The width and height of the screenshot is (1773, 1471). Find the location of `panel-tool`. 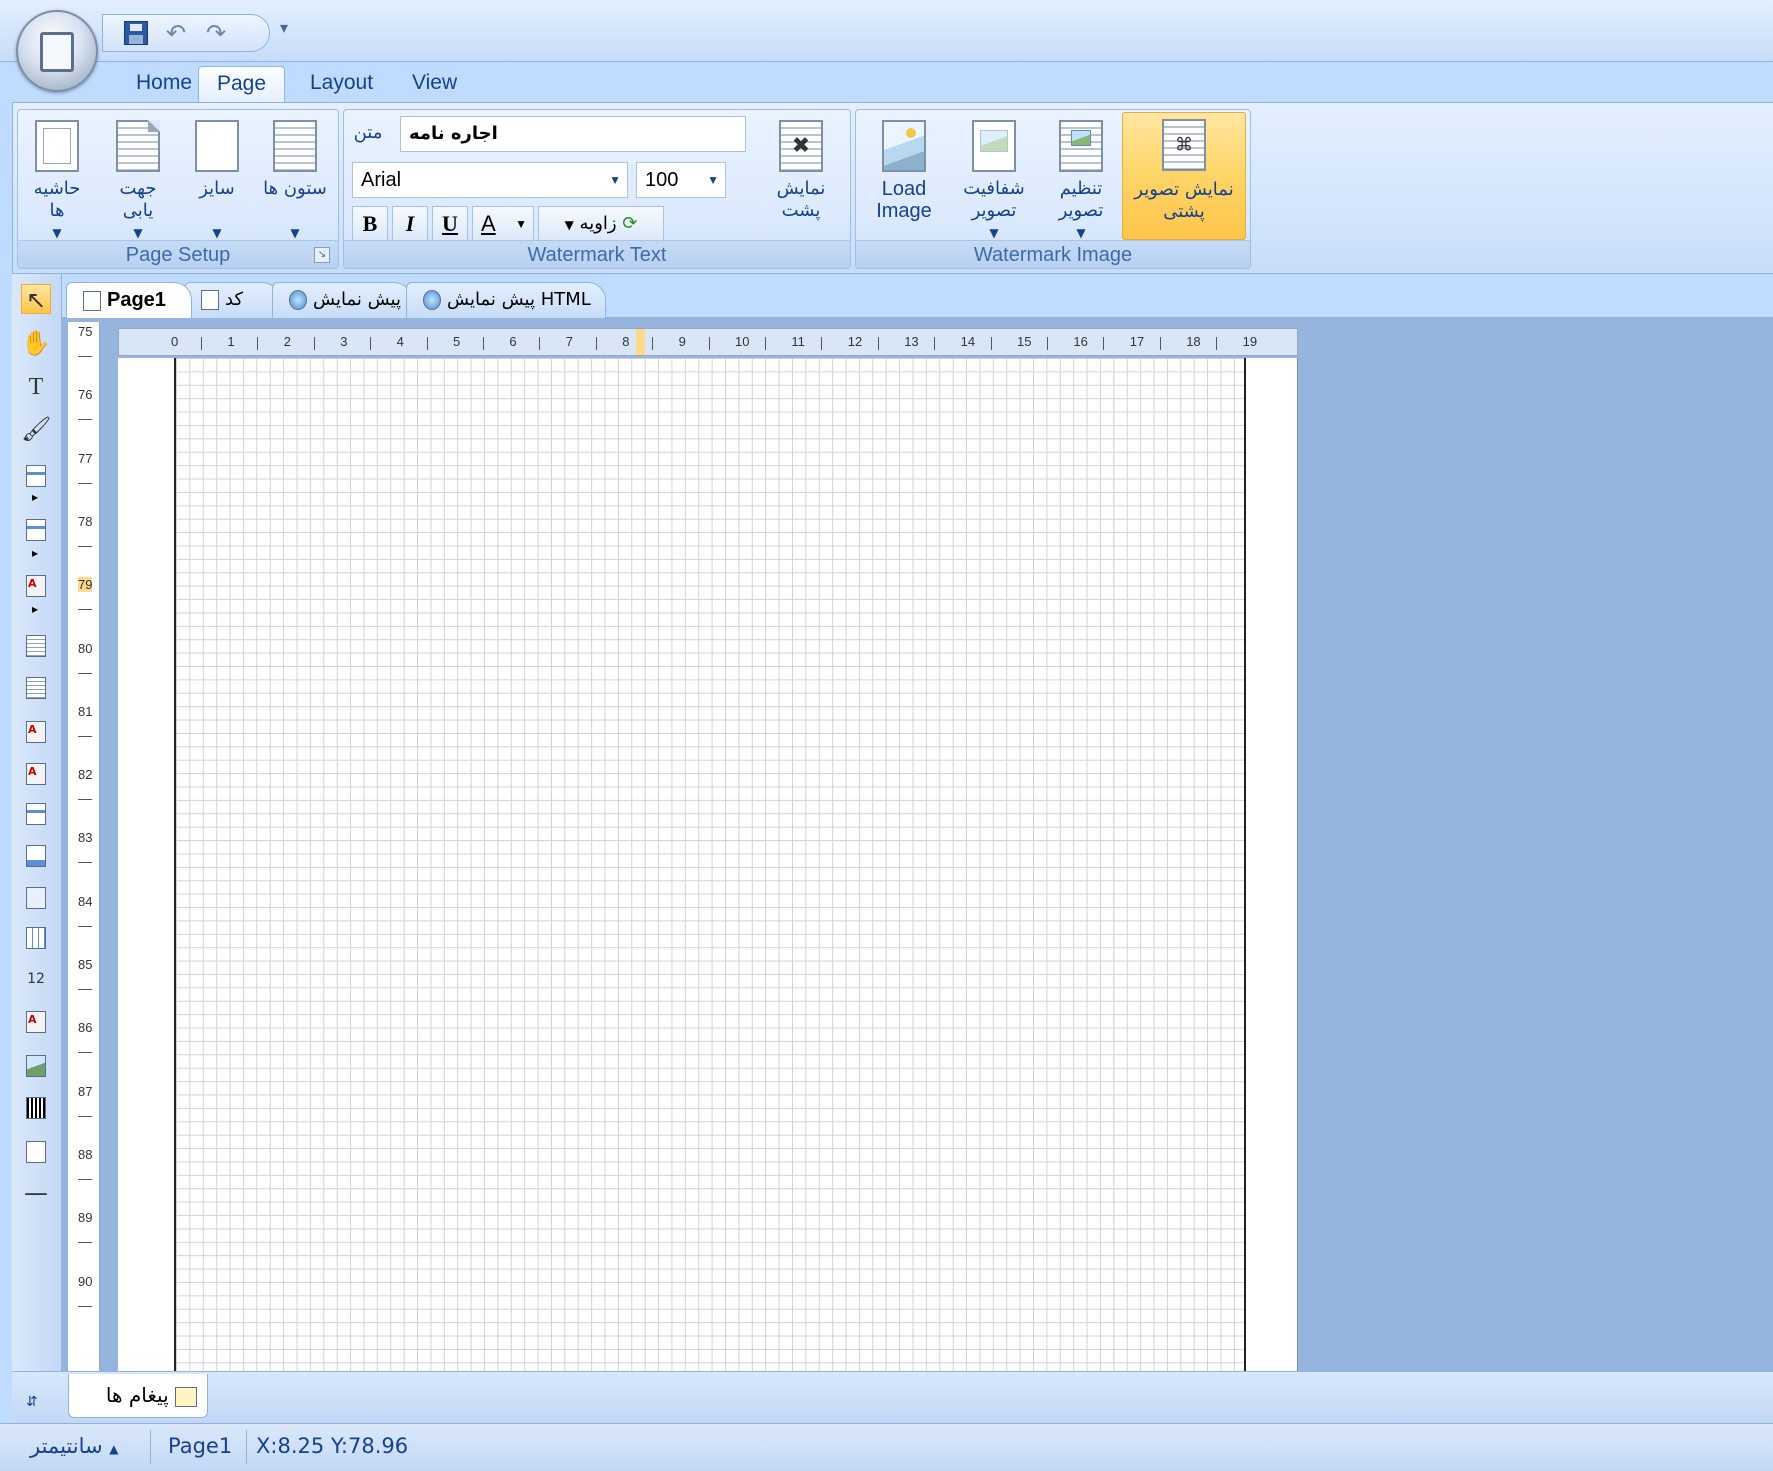

panel-tool is located at coordinates (36, 897).